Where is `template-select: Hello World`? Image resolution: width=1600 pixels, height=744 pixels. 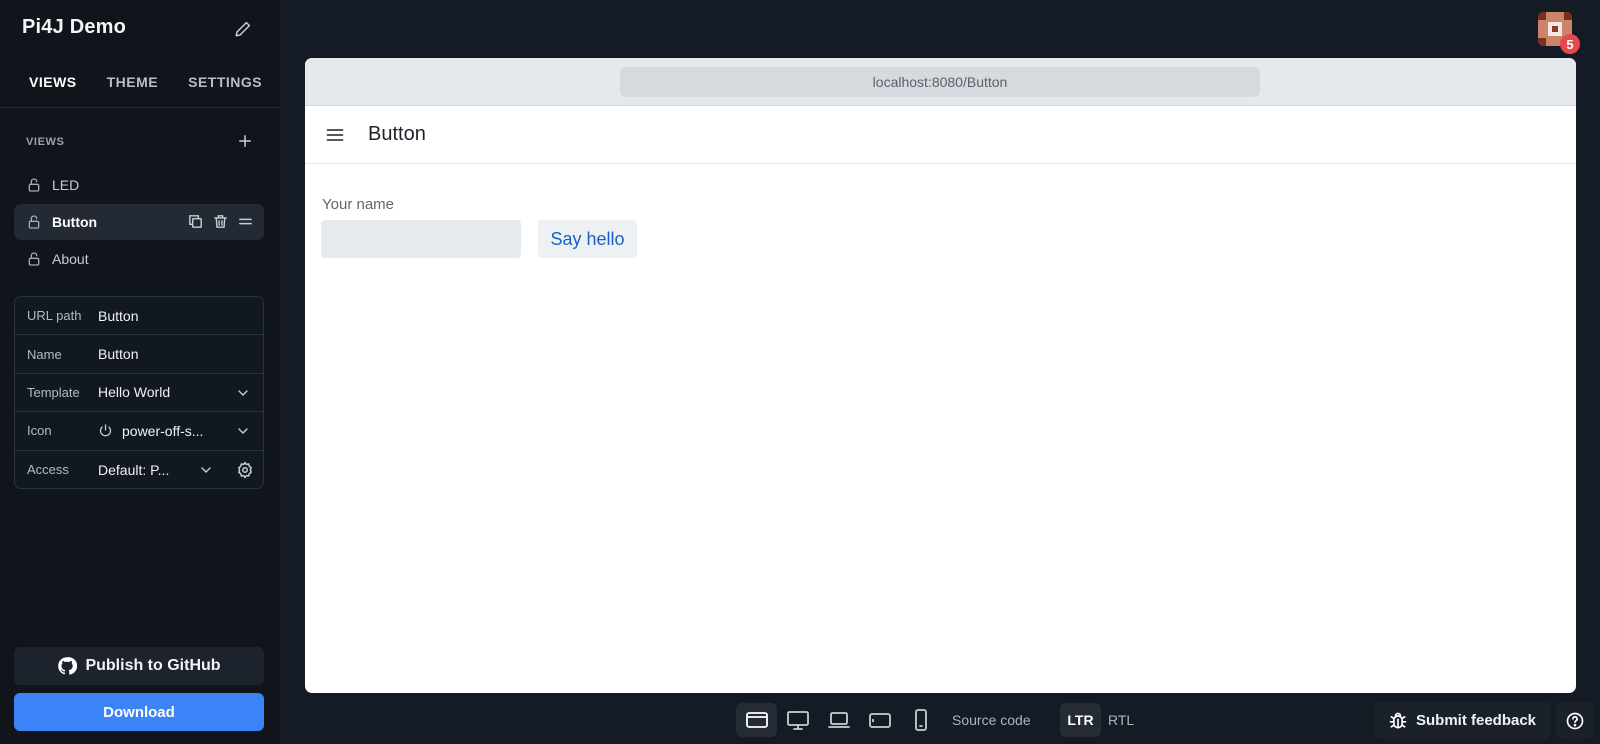
template-select: Hello World is located at coordinates (134, 392).